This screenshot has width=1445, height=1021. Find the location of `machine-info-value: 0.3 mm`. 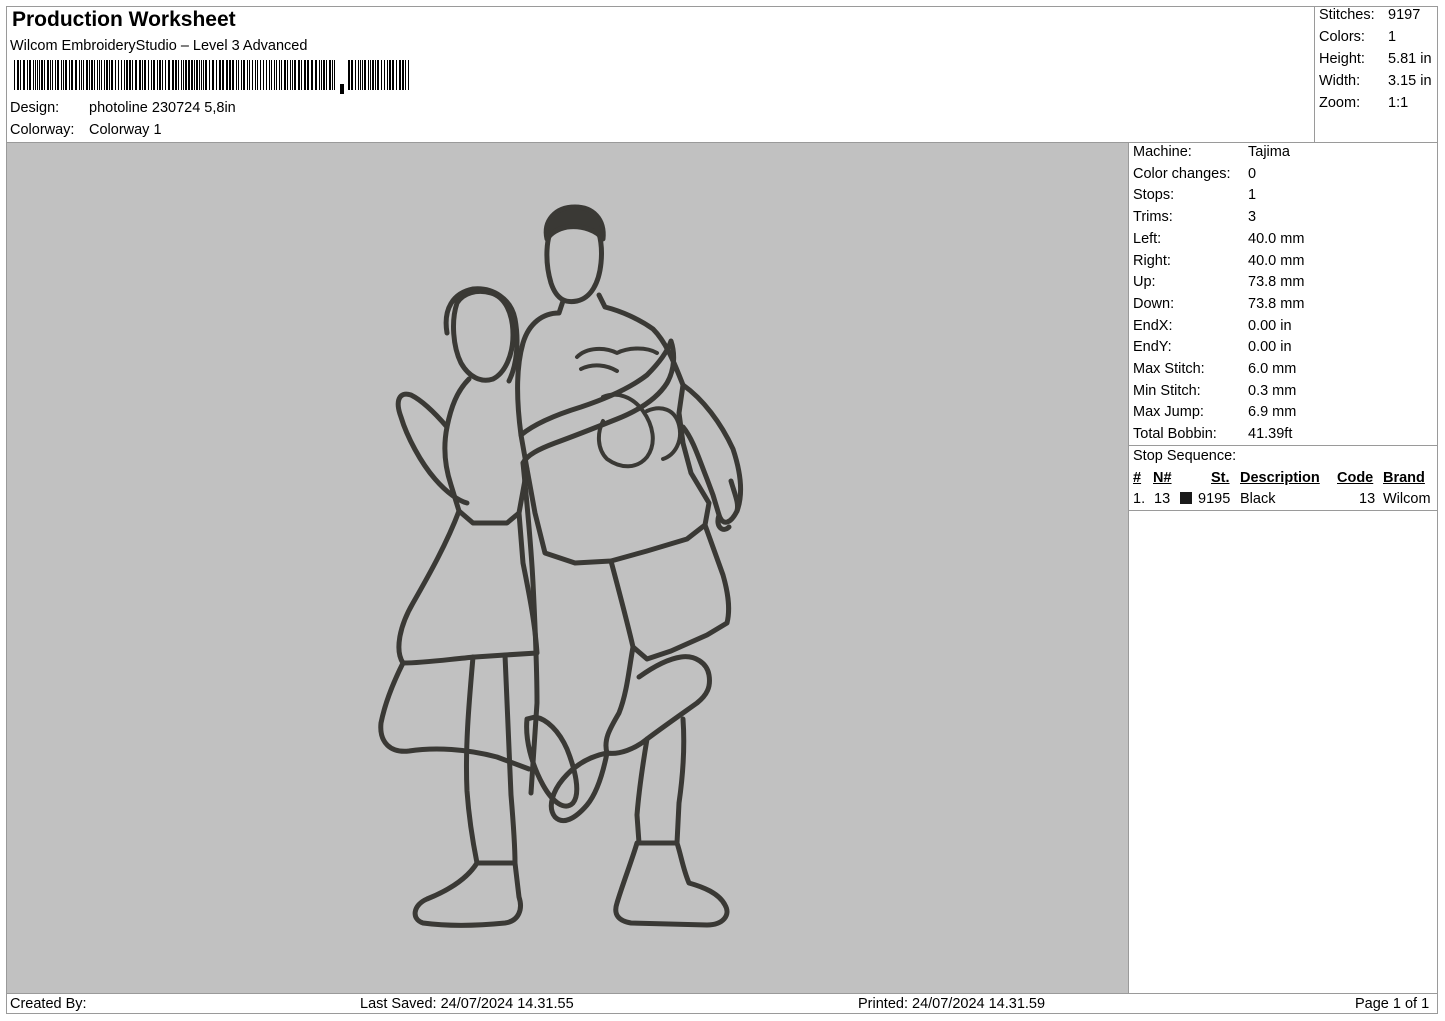

machine-info-value: 0.3 mm is located at coordinates (1272, 390).